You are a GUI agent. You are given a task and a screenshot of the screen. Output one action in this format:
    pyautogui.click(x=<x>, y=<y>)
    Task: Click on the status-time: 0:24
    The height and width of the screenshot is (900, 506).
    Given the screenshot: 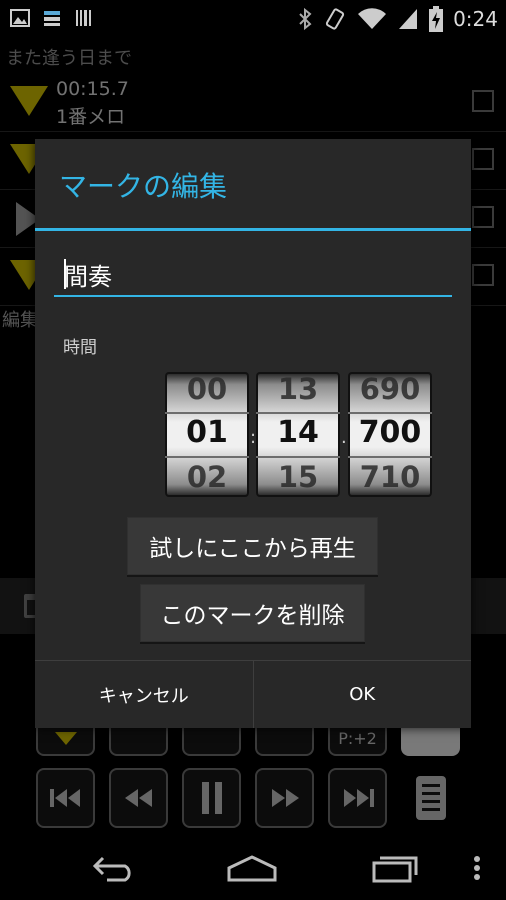 What is the action you would take?
    pyautogui.click(x=475, y=19)
    